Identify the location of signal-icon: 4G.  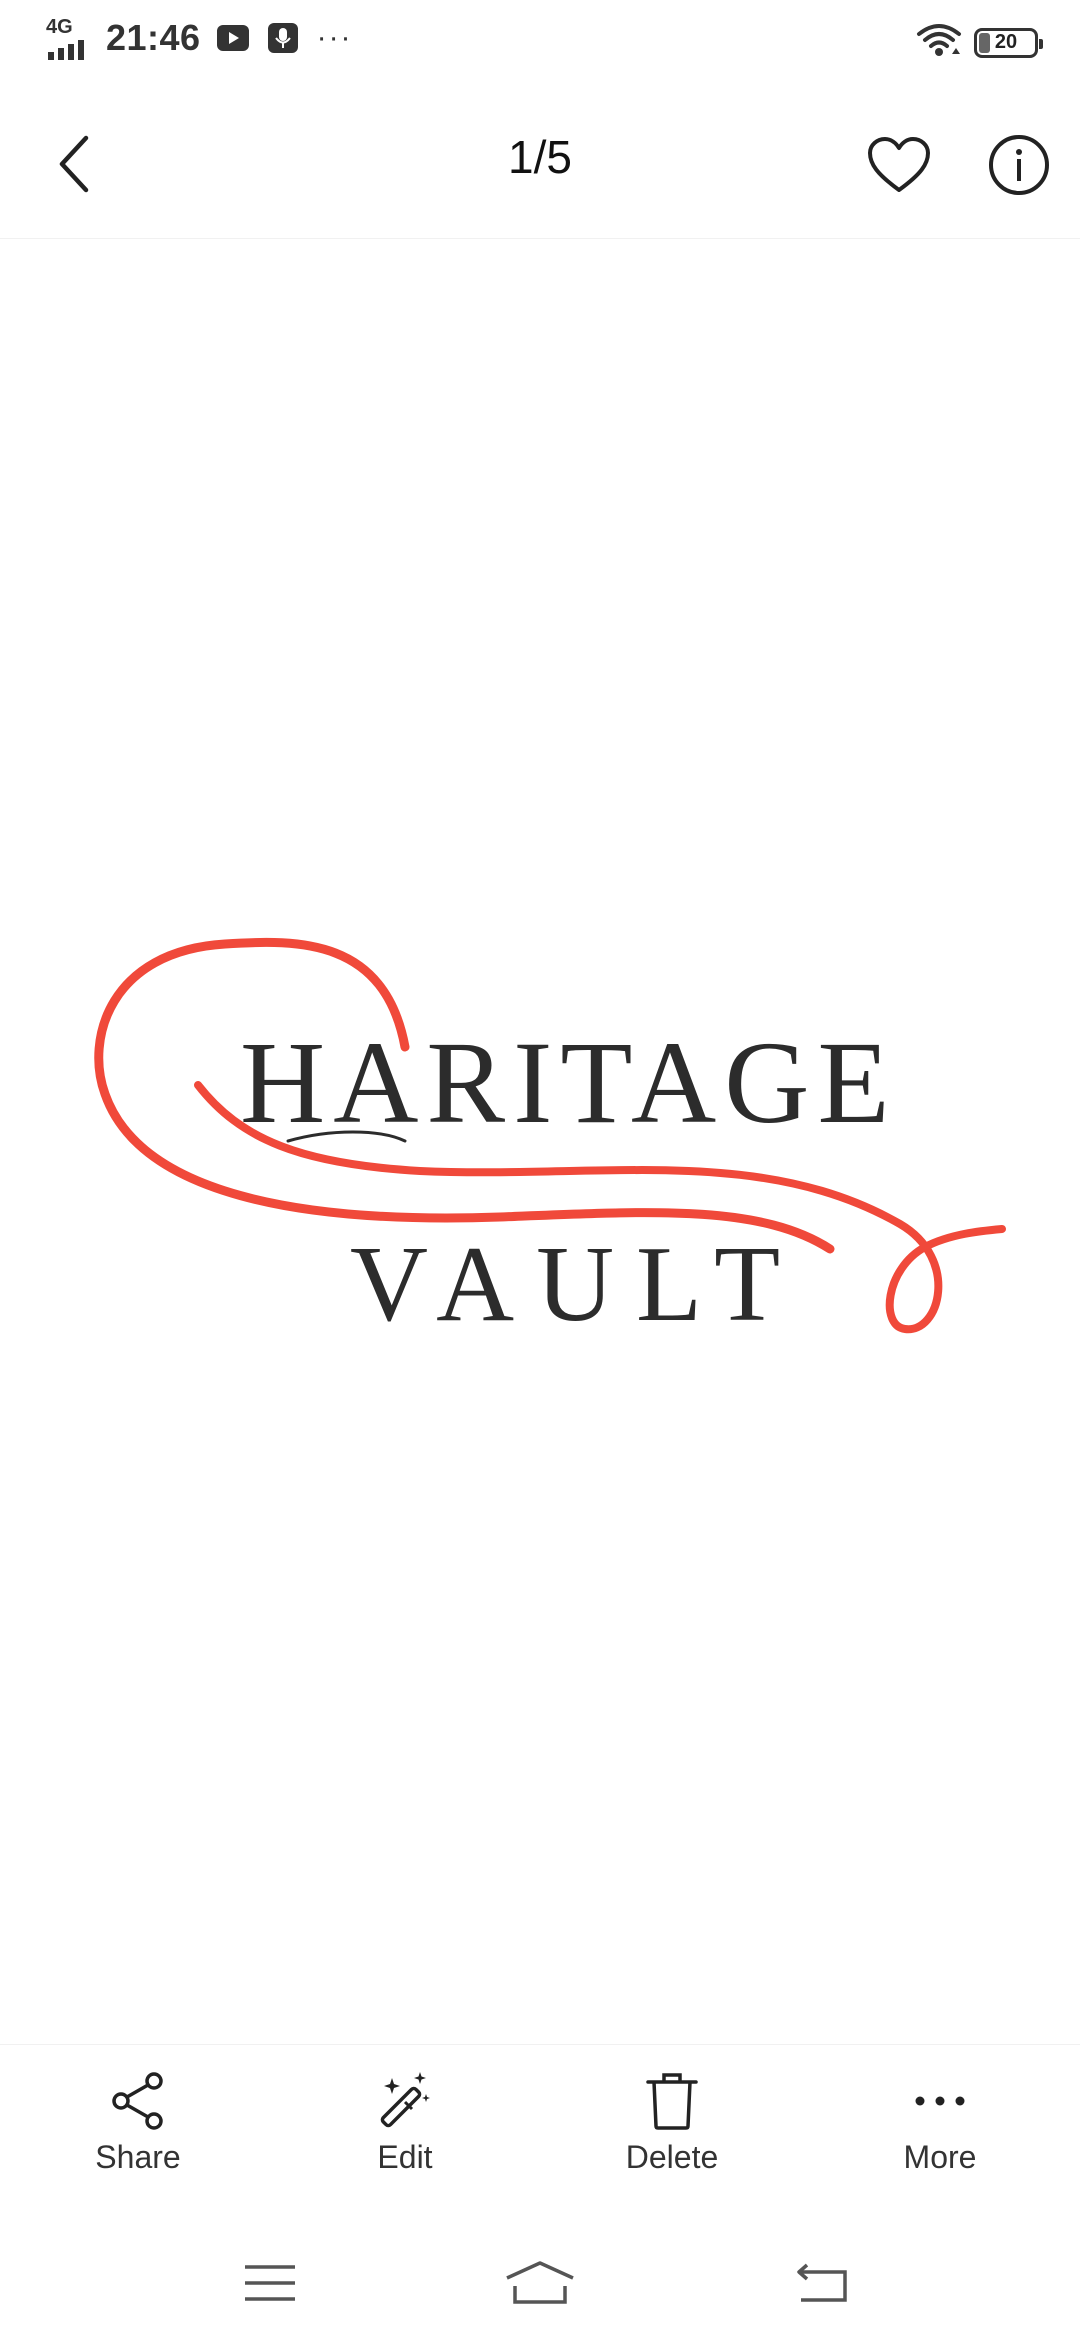
(69, 38).